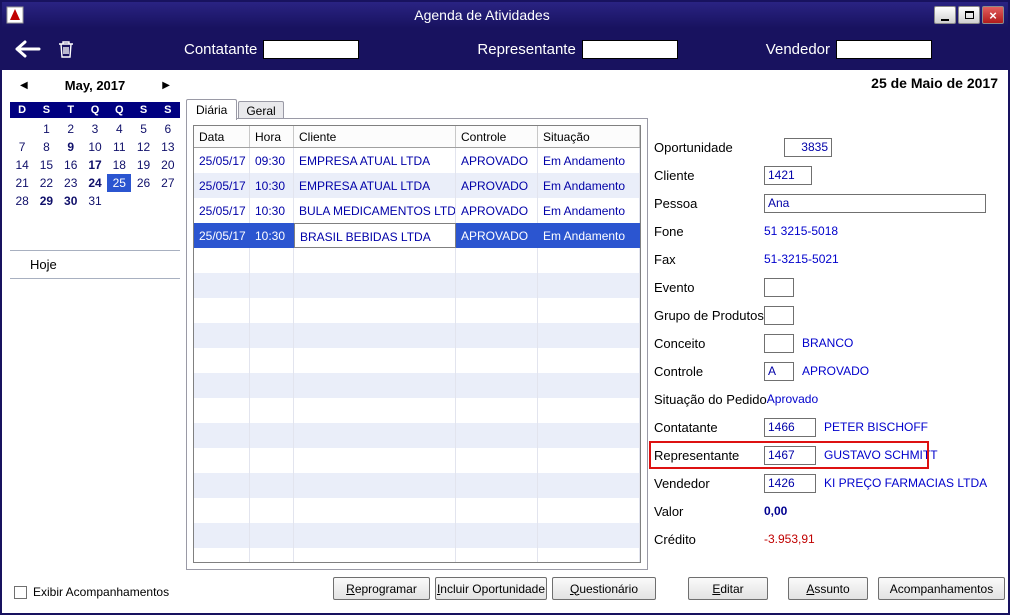  What do you see at coordinates (222, 136) in the screenshot?
I see `column-header-data: Data` at bounding box center [222, 136].